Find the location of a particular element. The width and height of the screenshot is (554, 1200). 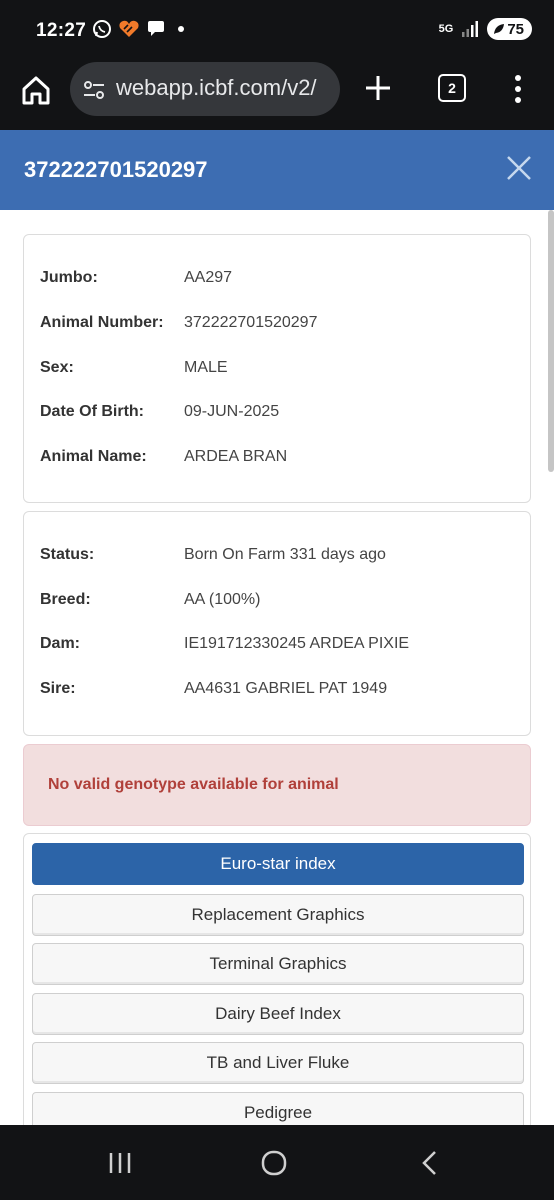

battery-saver-icon is located at coordinates (499, 29).